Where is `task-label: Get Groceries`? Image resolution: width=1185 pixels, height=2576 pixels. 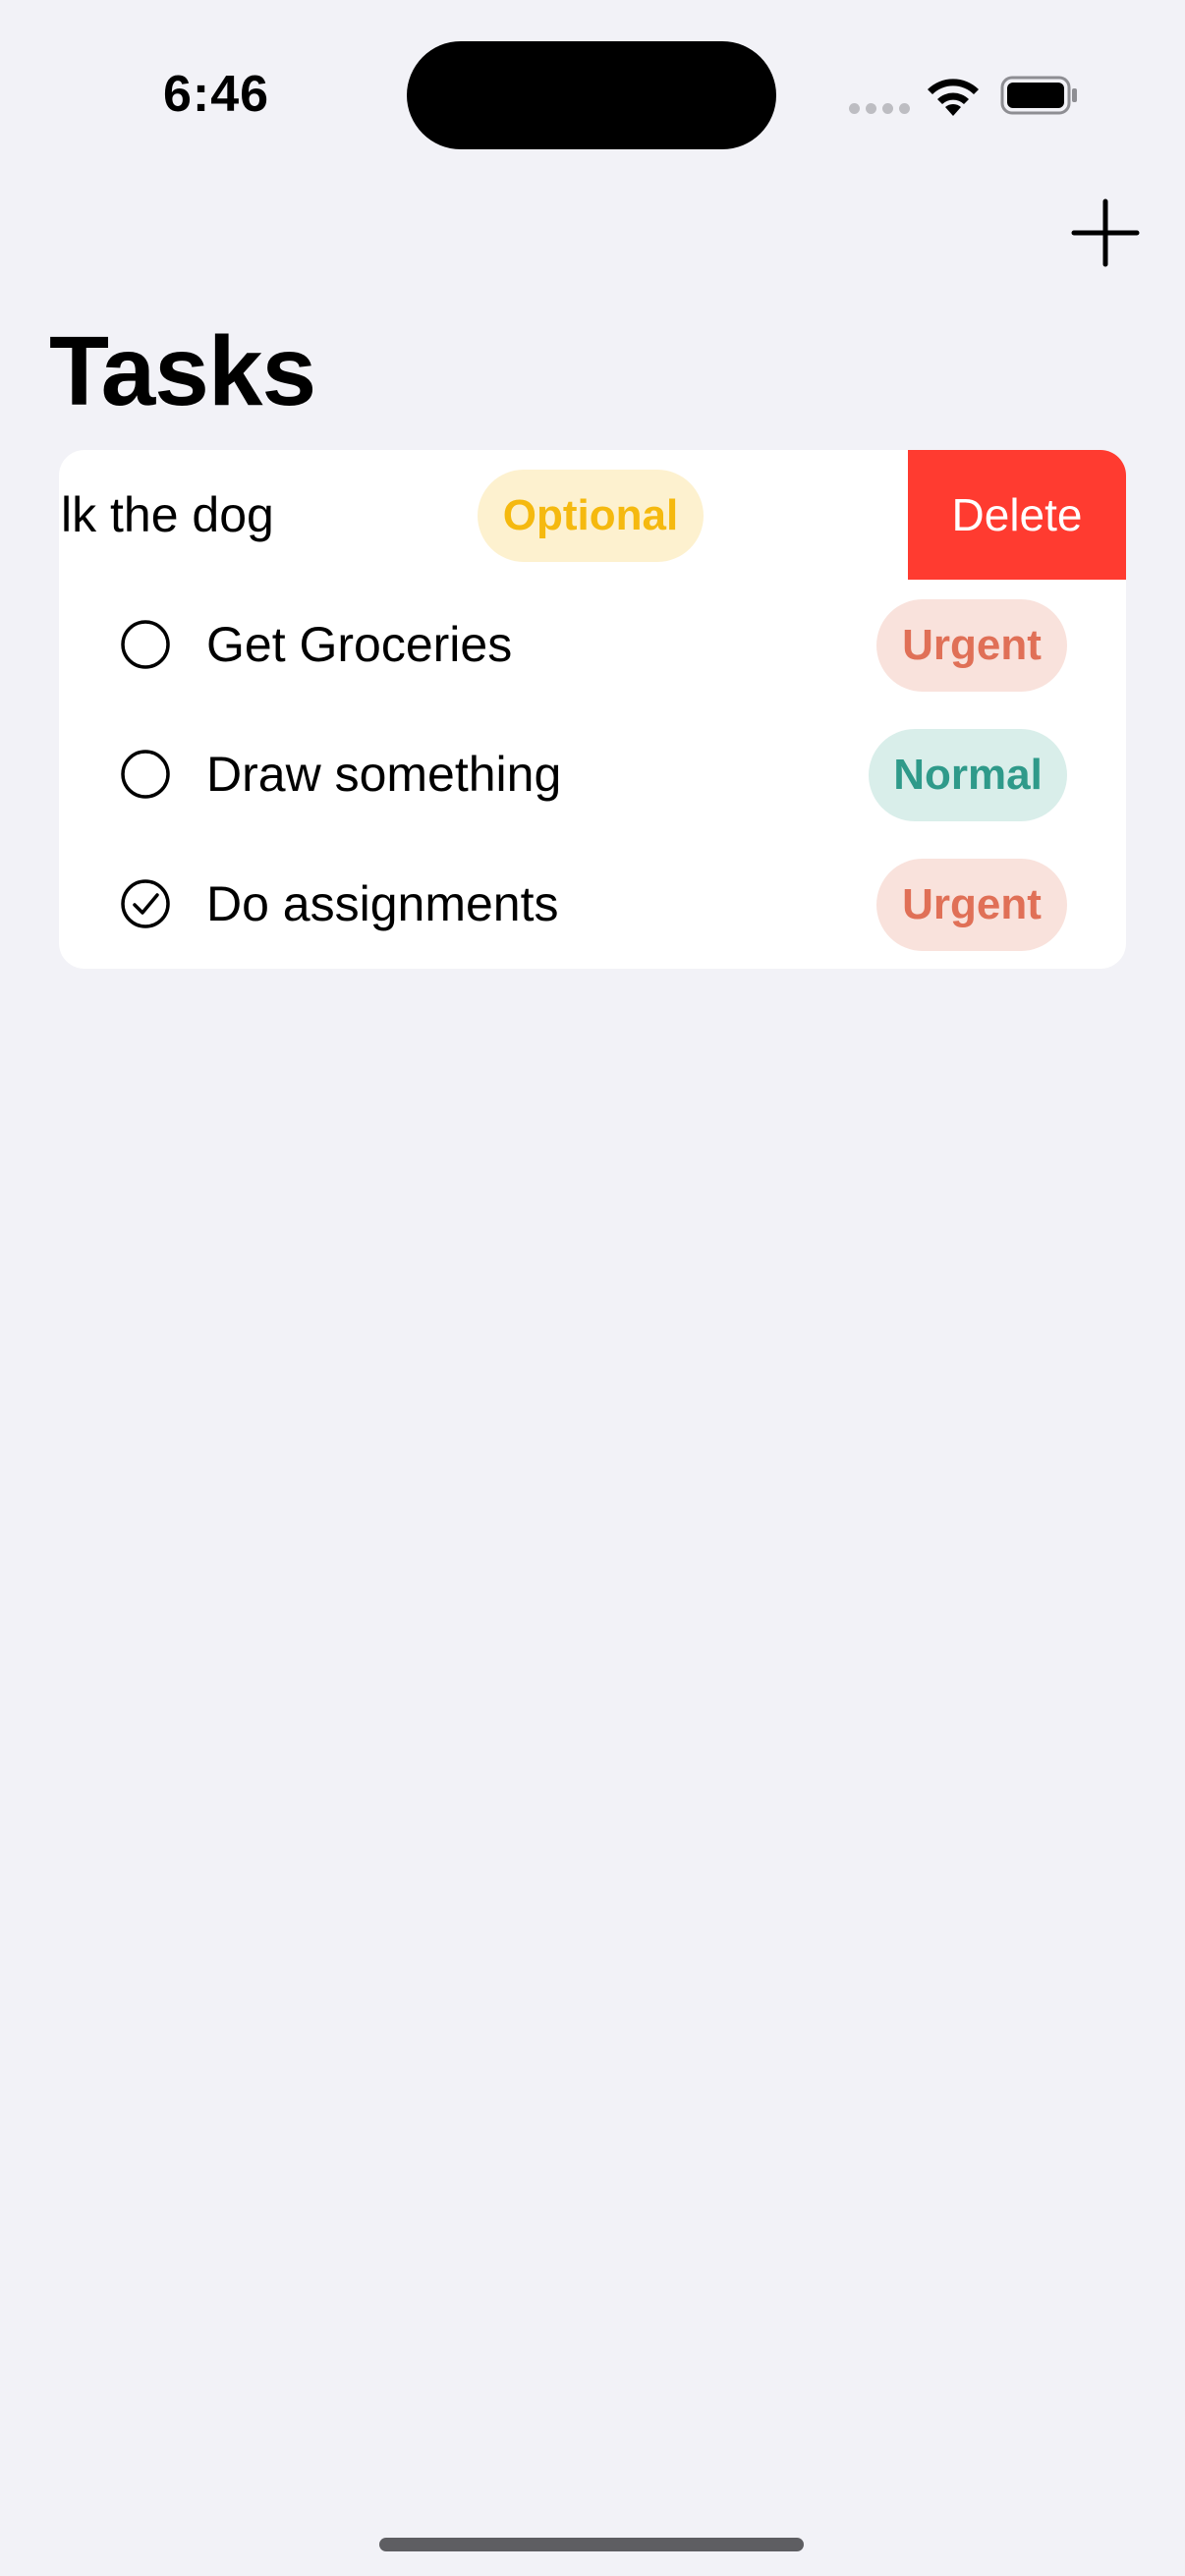
task-label: Get Groceries is located at coordinates (359, 644).